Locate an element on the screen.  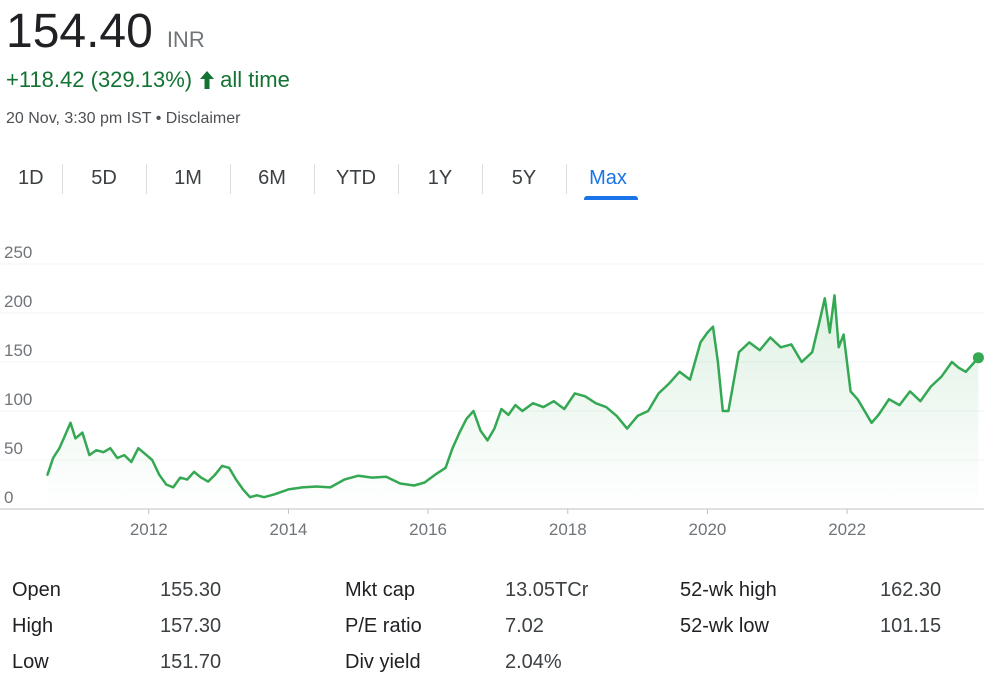
stat-value: 2.04% is located at coordinates (533, 662).